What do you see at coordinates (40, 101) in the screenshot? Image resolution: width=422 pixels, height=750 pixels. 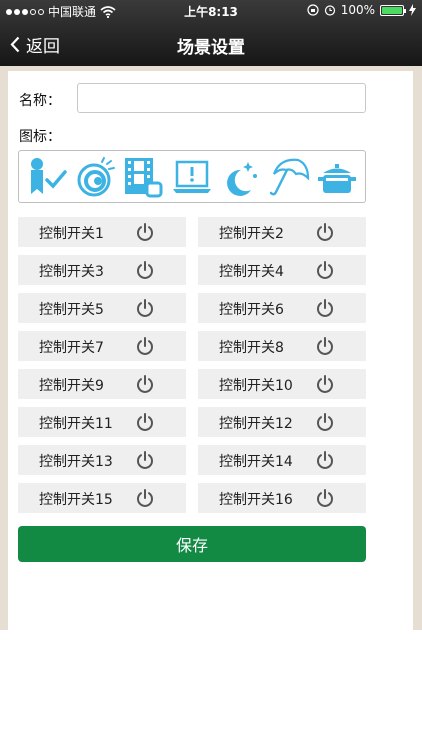 I see `name-label: 名称：` at bounding box center [40, 101].